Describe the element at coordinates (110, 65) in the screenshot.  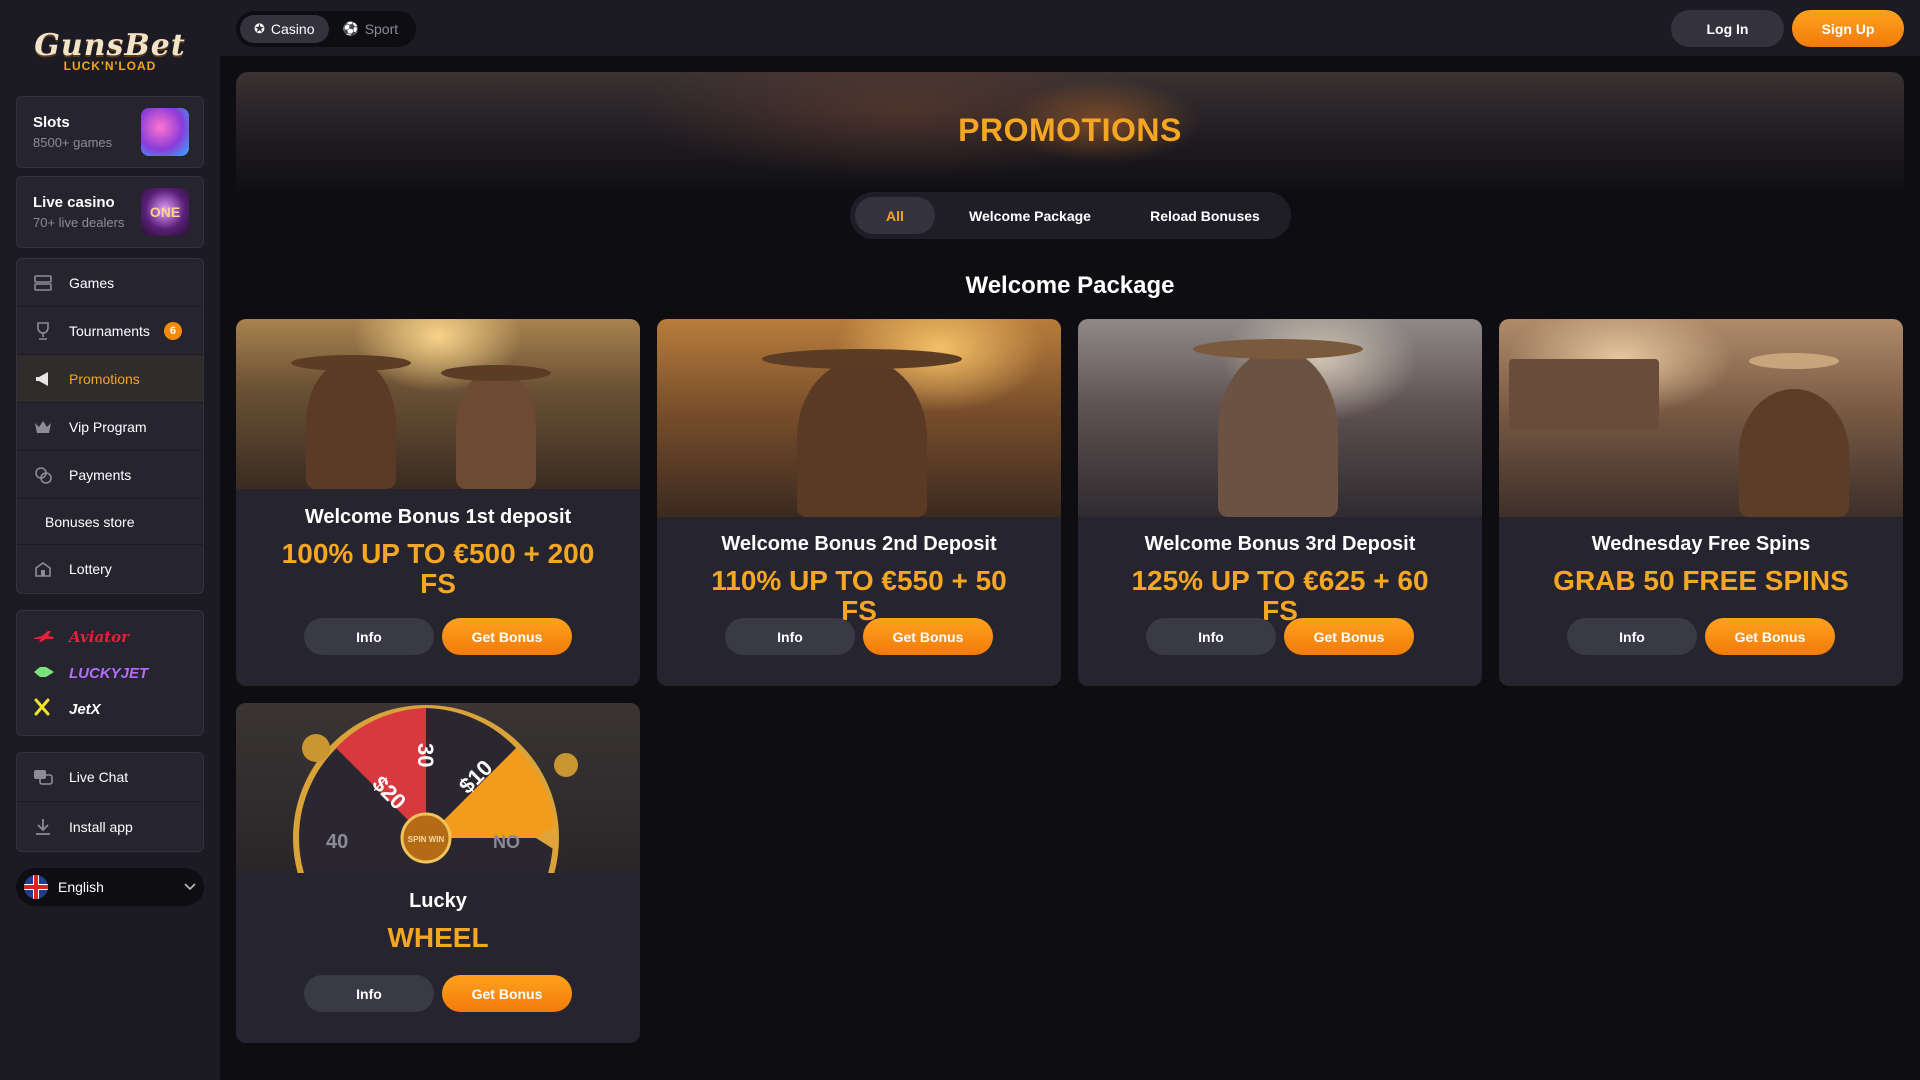
I see `logo-tagline: LUCK'N'LOAD` at that location.